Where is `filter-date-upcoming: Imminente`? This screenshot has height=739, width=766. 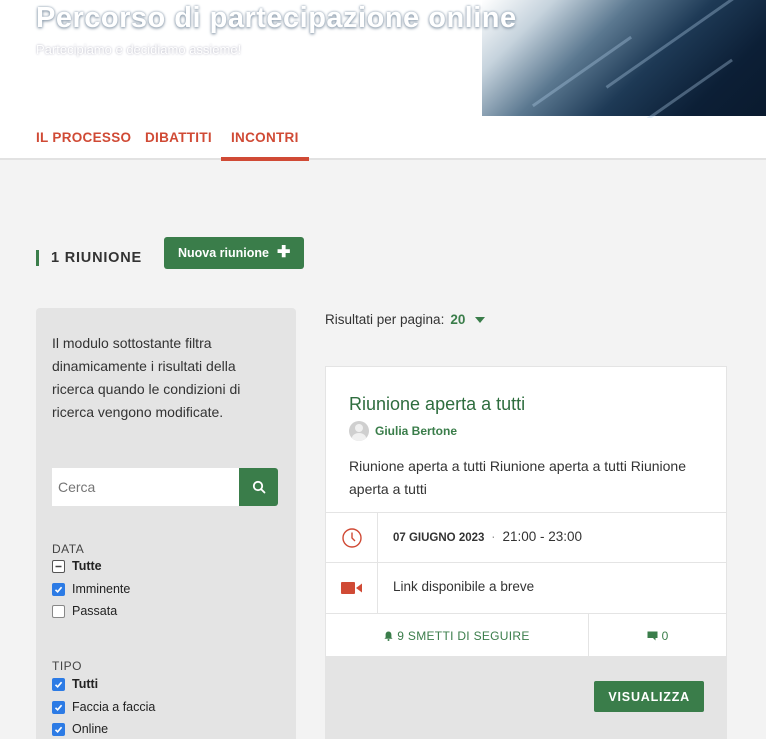
filter-date-upcoming: Imminente is located at coordinates (91, 589).